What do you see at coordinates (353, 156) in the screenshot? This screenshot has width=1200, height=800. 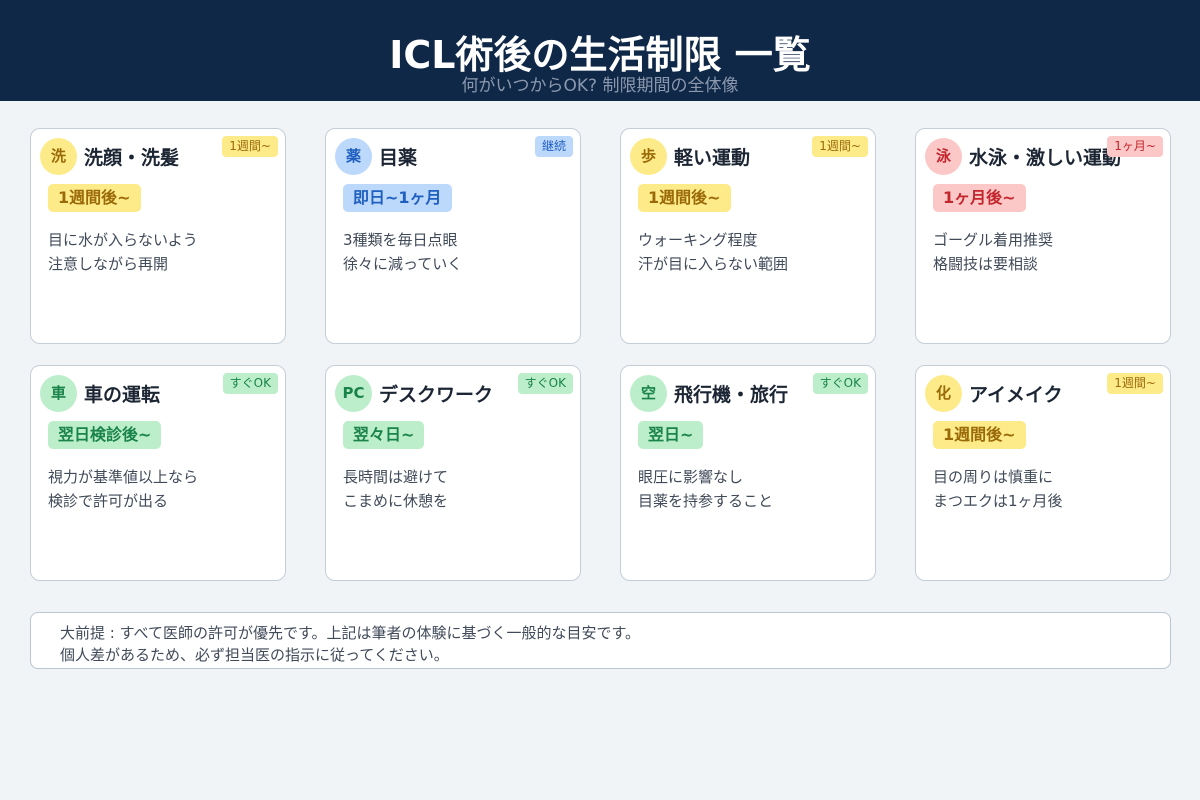 I see `eye-drops-icon: 薬` at bounding box center [353, 156].